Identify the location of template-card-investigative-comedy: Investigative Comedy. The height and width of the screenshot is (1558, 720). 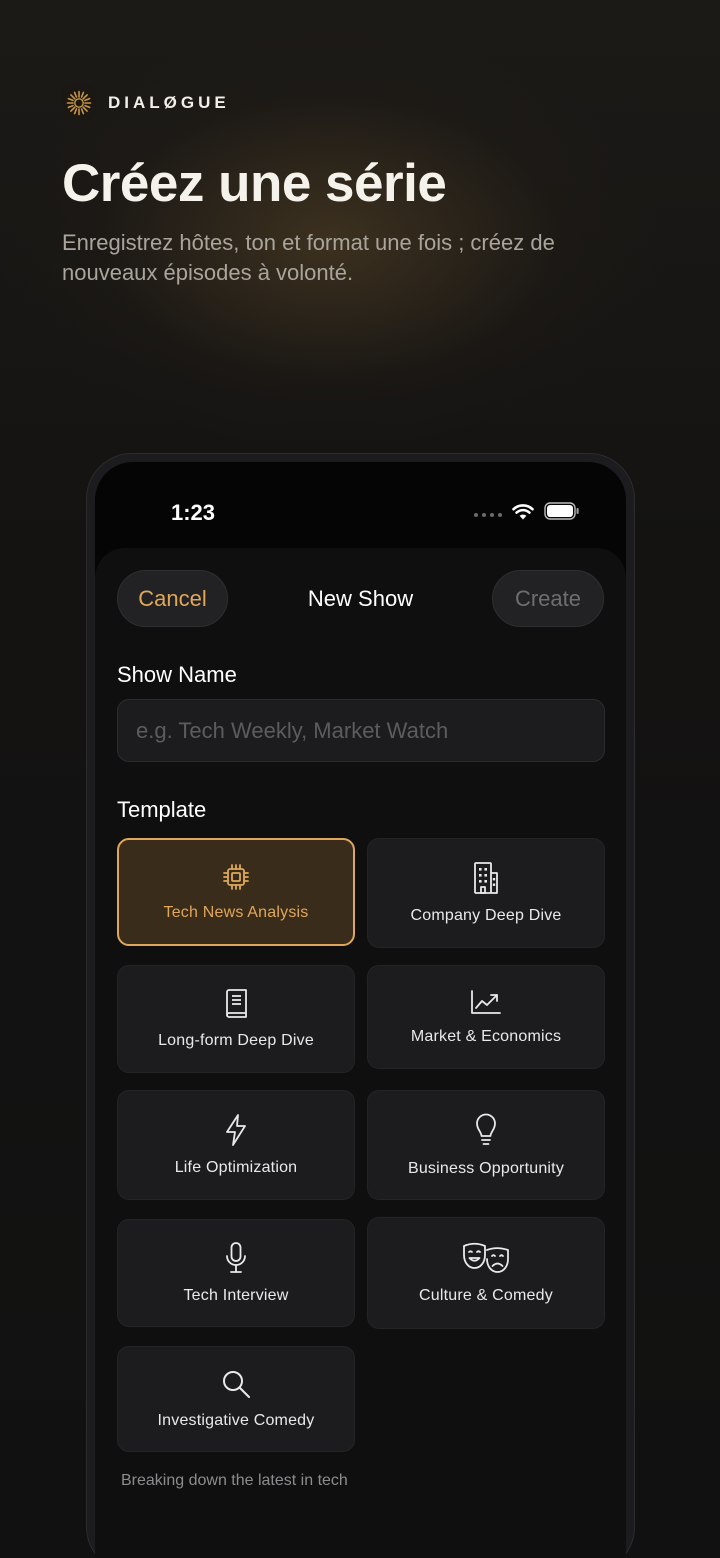
(236, 1399).